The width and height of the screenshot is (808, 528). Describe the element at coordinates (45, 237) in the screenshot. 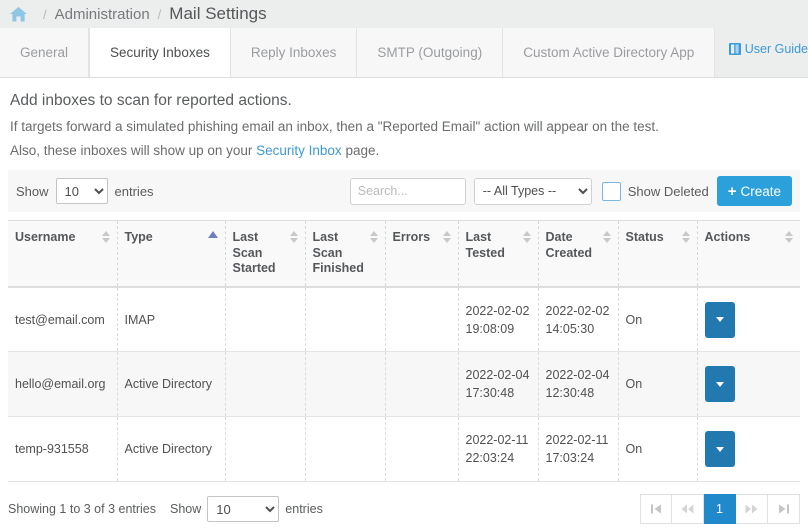

I see `column-label: Username` at that location.